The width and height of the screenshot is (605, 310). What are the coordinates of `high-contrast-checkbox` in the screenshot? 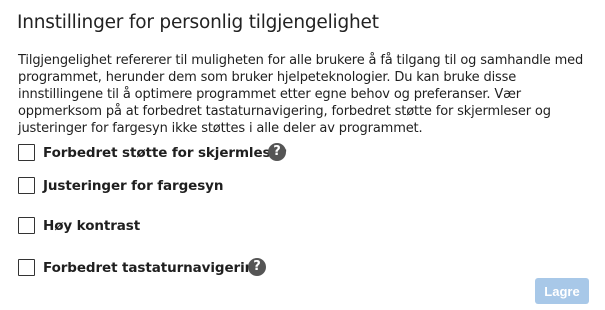 It's located at (26, 225).